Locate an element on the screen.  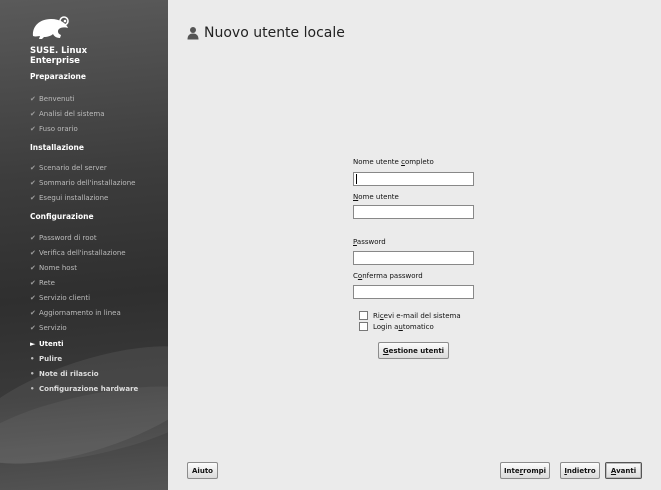
step-utenti: ► Utenti is located at coordinates (47, 344).